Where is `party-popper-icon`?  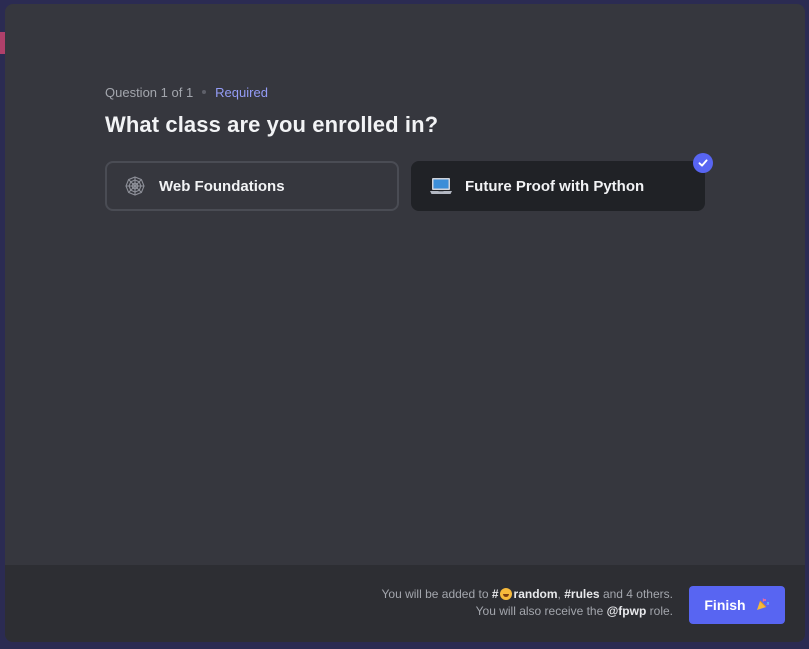 party-popper-icon is located at coordinates (763, 605).